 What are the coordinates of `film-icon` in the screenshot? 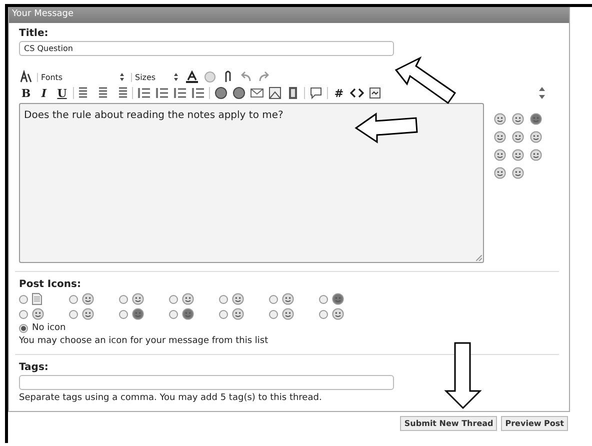 It's located at (293, 93).